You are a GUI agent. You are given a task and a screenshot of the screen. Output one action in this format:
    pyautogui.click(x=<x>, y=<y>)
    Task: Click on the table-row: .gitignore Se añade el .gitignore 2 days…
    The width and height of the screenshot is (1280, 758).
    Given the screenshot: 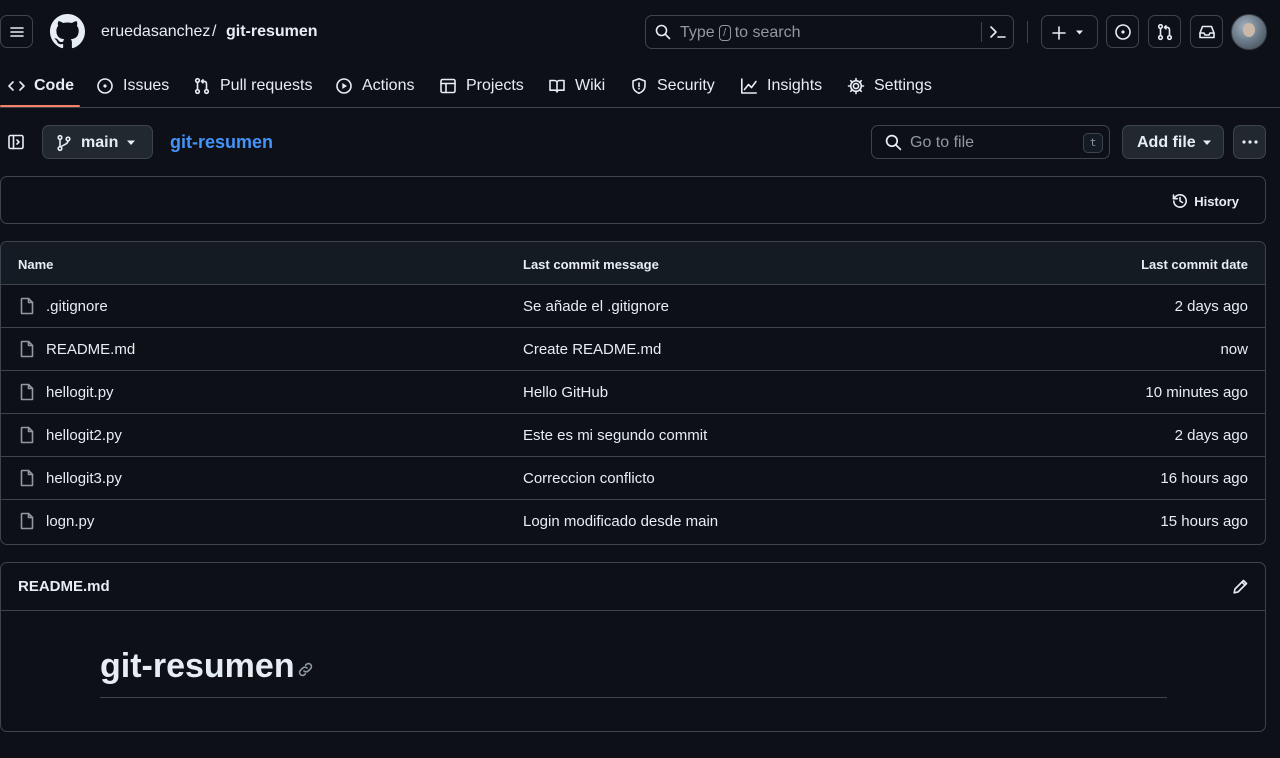 What is the action you would take?
    pyautogui.click(x=633, y=306)
    